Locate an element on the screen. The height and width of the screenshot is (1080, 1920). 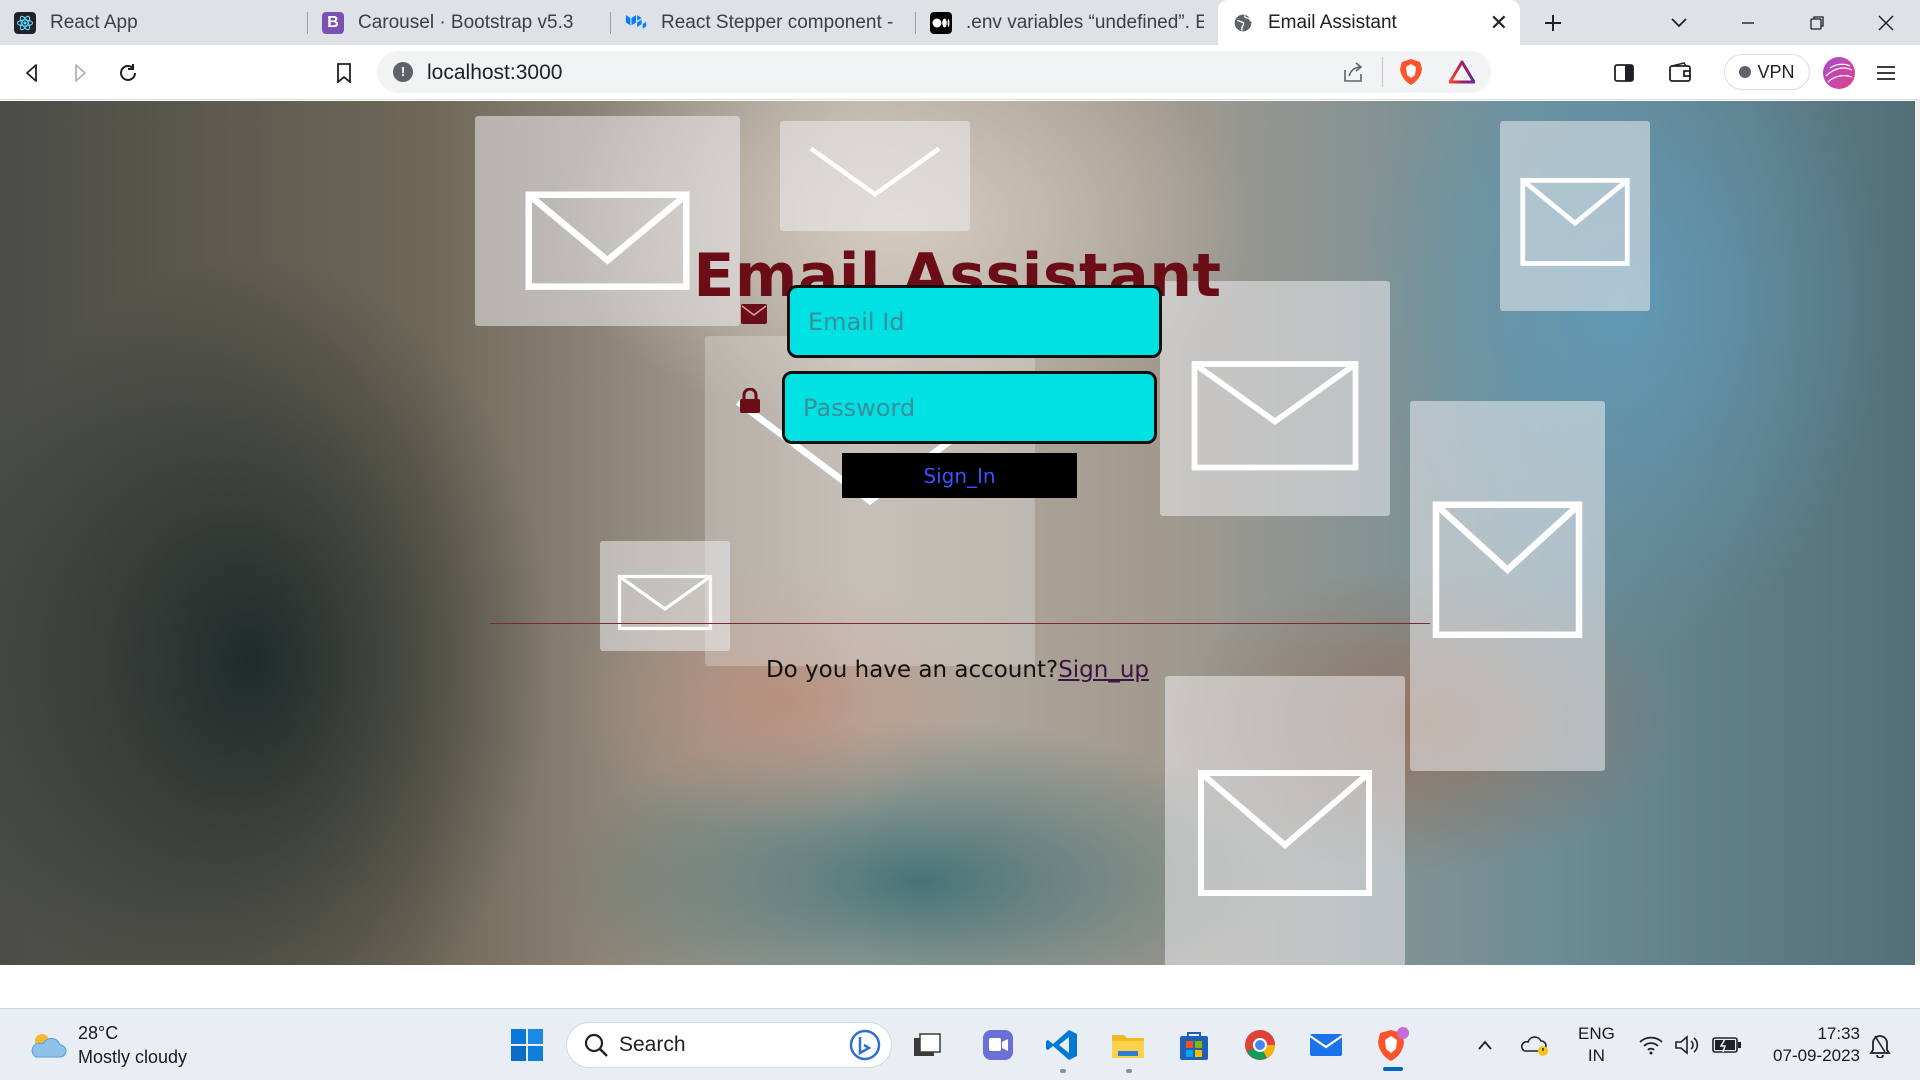
tab-email-assistant: Email Assistant ✕ is located at coordinates (1369, 22).